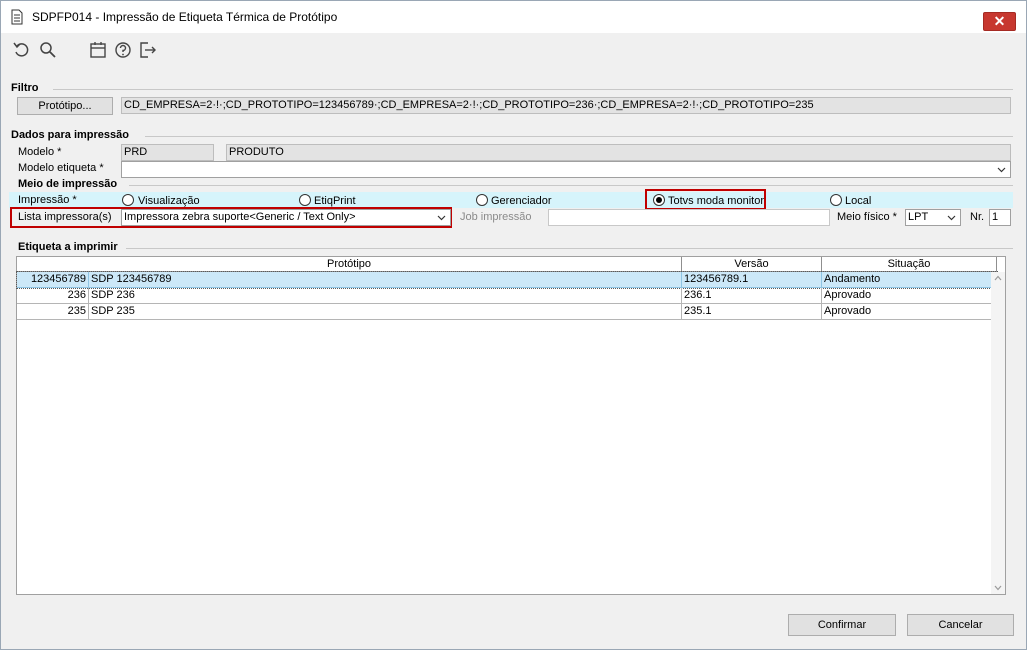 The image size is (1027, 650). Describe the element at coordinates (335, 201) in the screenshot. I see `radio-etiqprint-label: EtiqPrint` at that location.